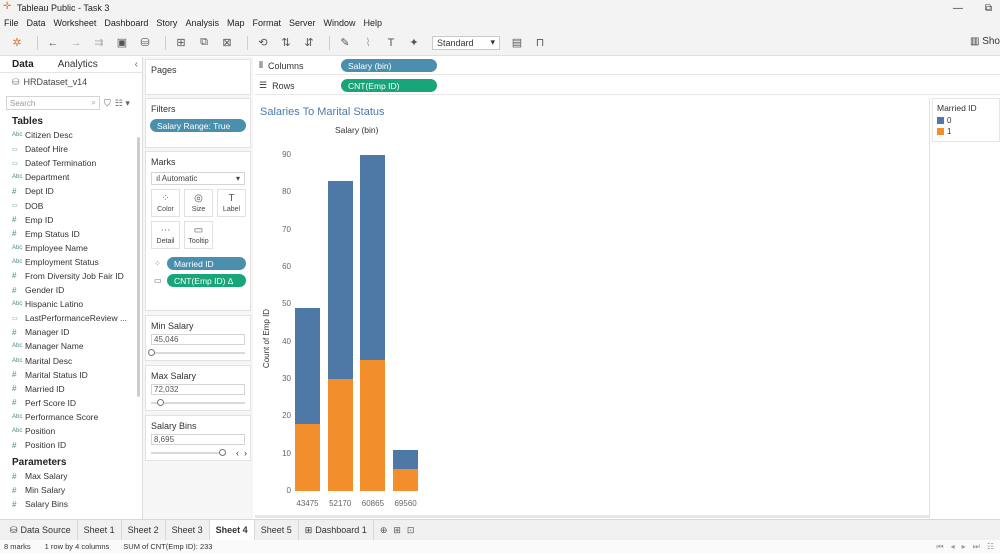  Describe the element at coordinates (77, 403) in the screenshot. I see `field-item: # Perf Score ID` at that location.